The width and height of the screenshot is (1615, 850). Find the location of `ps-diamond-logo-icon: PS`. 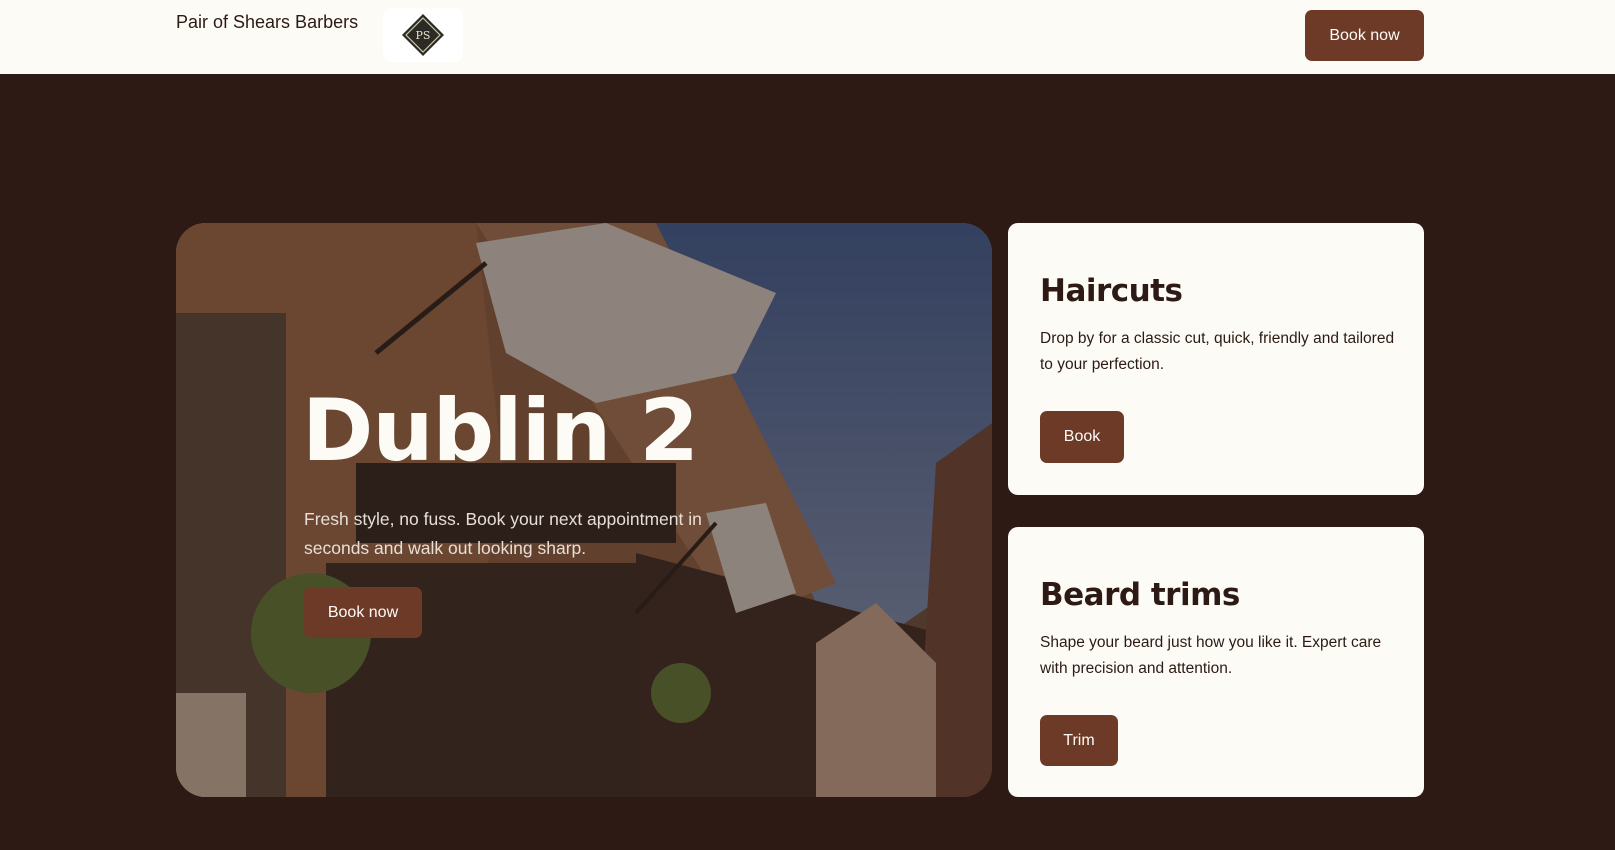

ps-diamond-logo-icon: PS is located at coordinates (423, 35).